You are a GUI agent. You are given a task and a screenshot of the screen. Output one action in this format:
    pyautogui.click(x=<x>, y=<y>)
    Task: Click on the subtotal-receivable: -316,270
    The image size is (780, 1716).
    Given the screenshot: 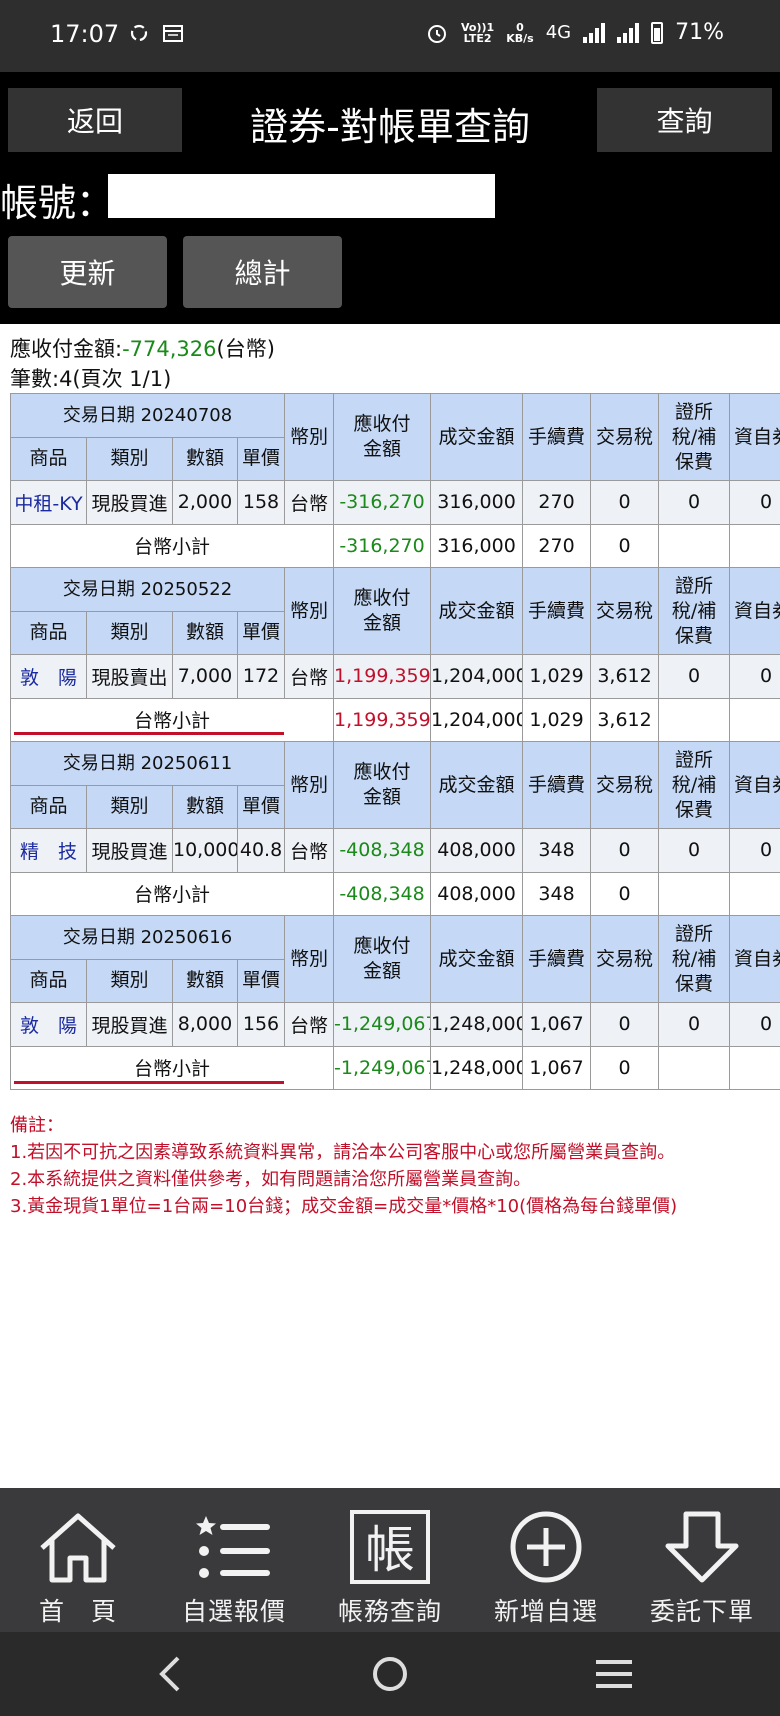 What is the action you would take?
    pyautogui.click(x=382, y=545)
    